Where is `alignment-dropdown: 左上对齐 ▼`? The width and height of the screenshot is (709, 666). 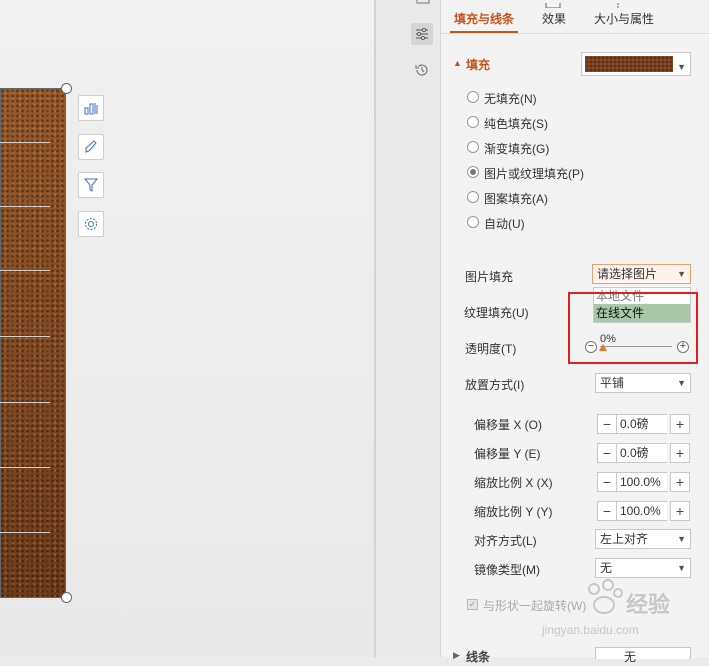
alignment-dropdown: 左上对齐 ▼ is located at coordinates (643, 539).